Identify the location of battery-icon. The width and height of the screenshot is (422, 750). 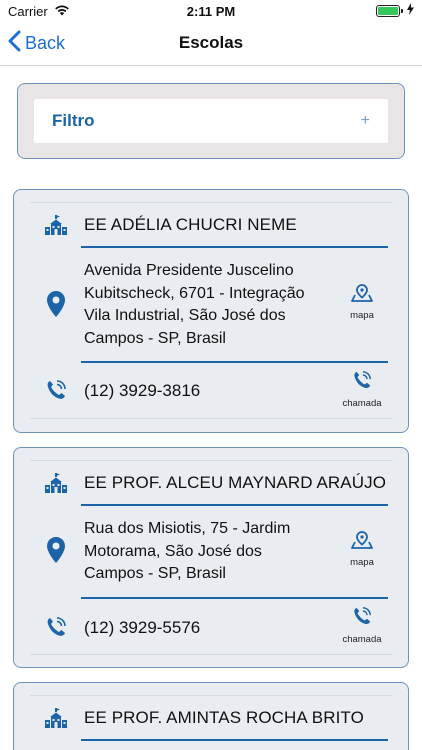
(389, 10).